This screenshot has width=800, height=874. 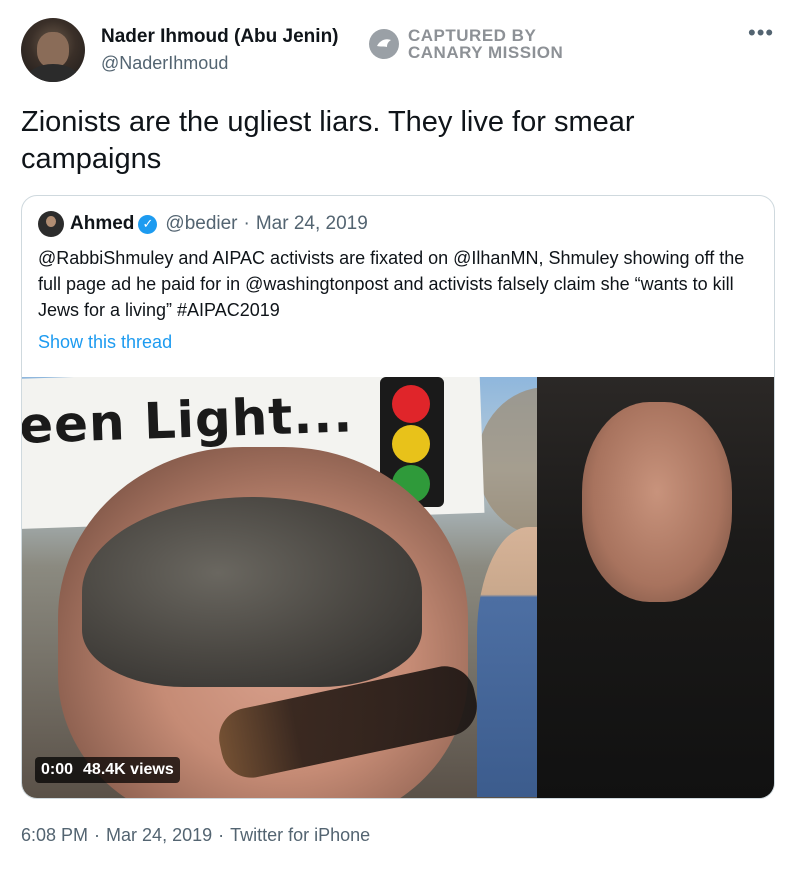 I want to click on canary-logo-icon, so click(x=384, y=44).